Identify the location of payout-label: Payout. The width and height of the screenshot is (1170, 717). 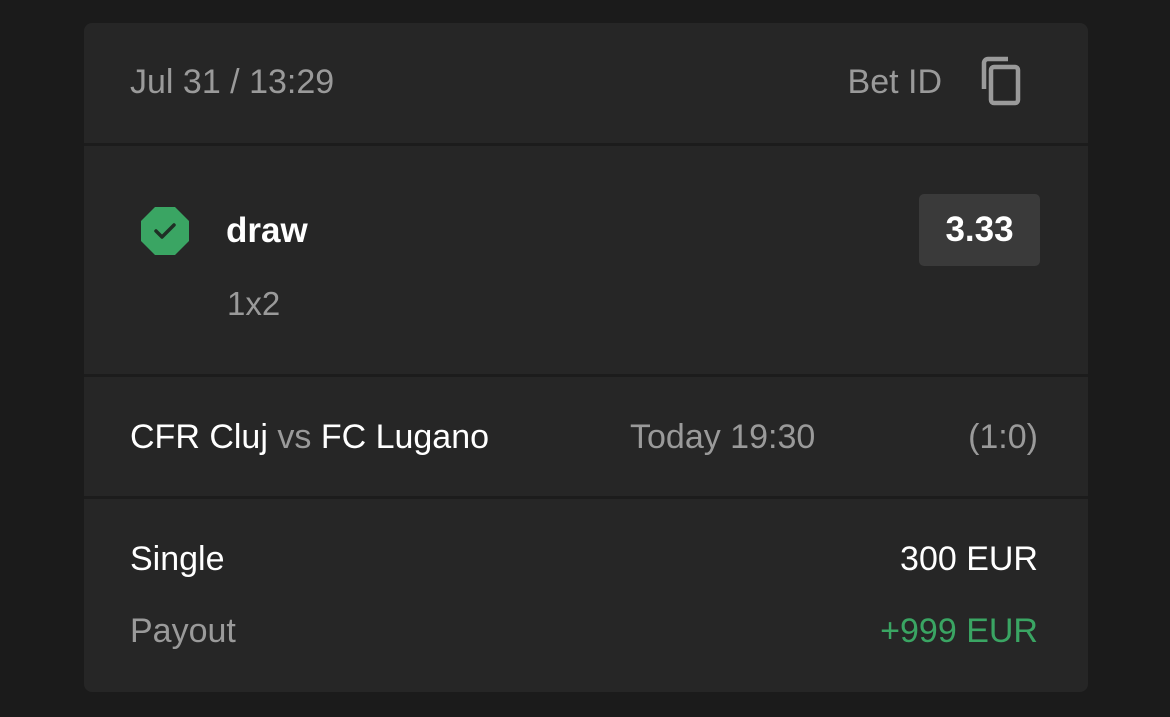
(183, 631).